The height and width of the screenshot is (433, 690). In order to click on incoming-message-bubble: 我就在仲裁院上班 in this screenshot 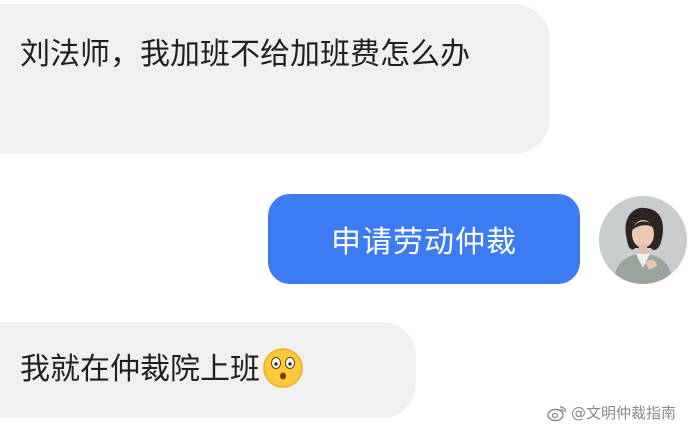, I will do `click(208, 370)`.